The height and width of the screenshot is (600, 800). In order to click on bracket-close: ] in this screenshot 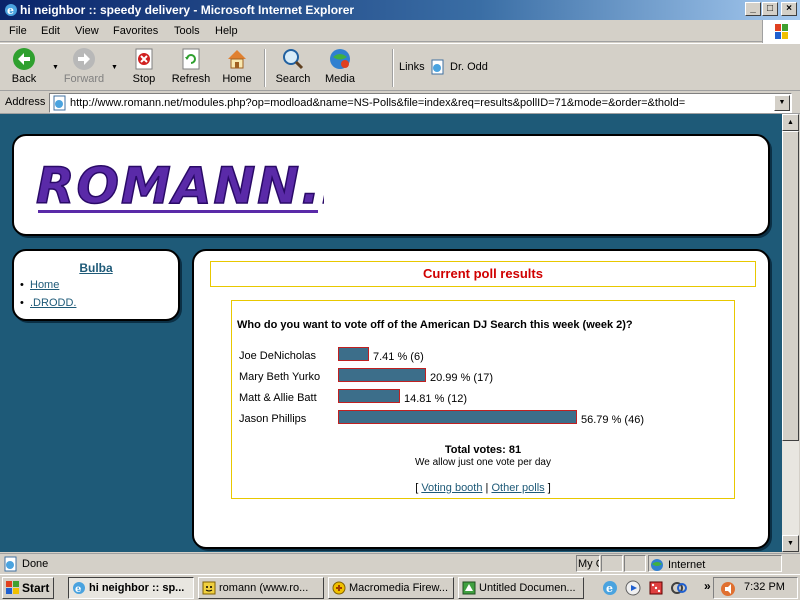, I will do `click(549, 488)`.